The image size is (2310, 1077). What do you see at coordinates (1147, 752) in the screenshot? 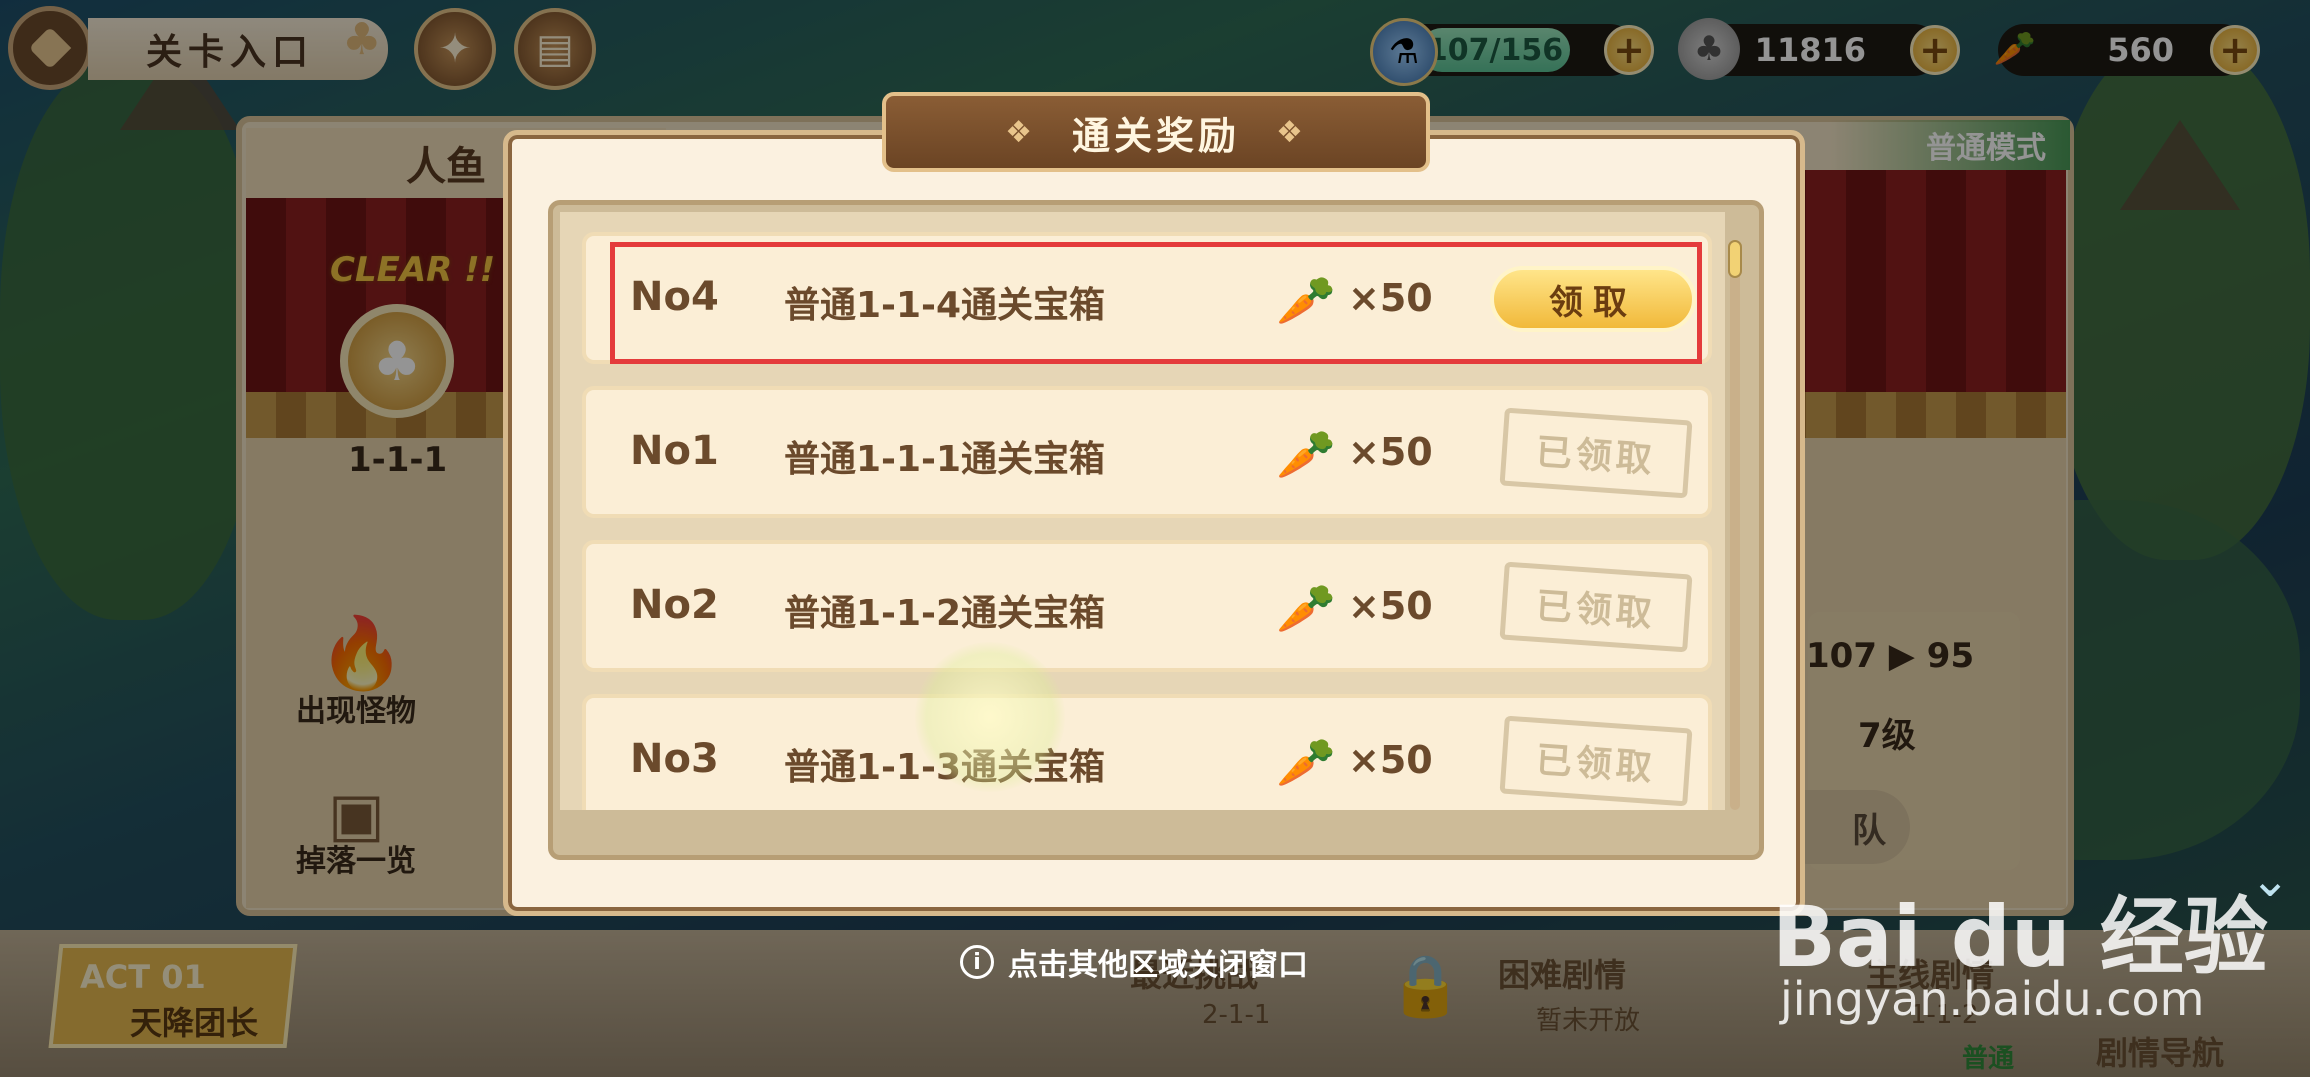
I see `reward-row: No3 普通1-1-3通关宝箱 🥕 ×50 已领取` at bounding box center [1147, 752].